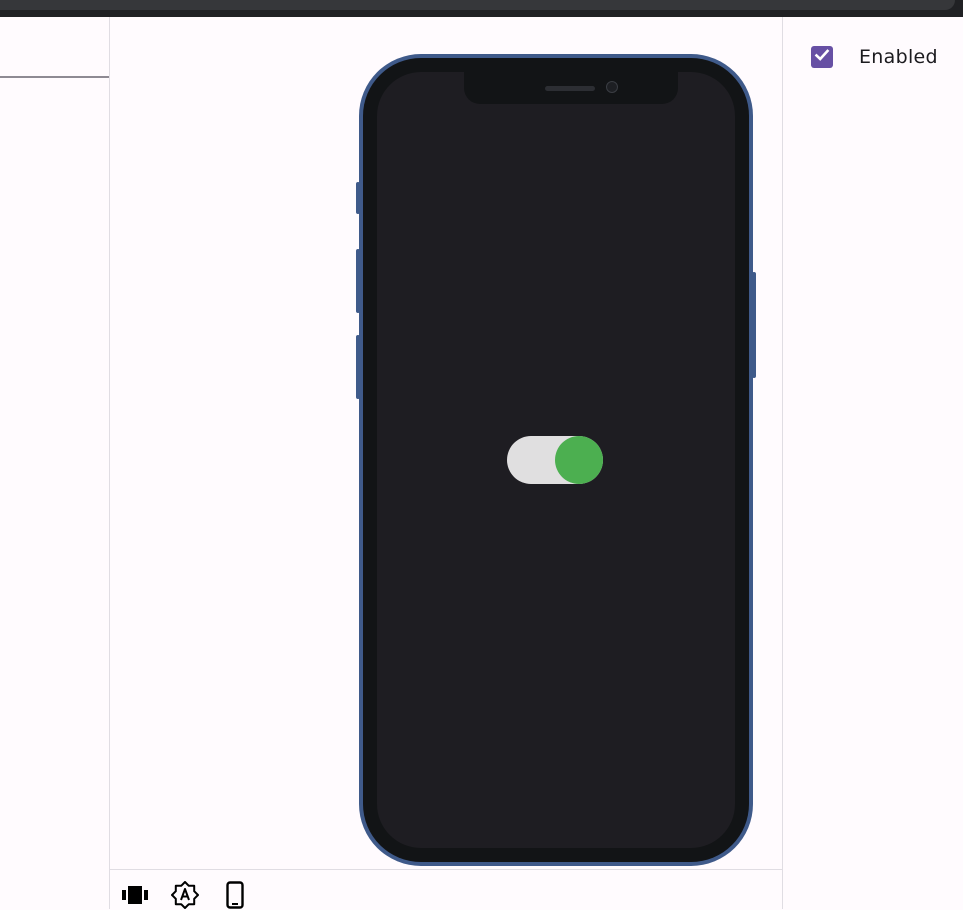  I want to click on window-top-bar-inner, so click(477, 5).